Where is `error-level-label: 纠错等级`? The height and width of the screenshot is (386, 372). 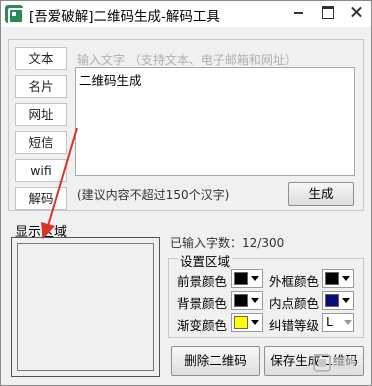
error-level-label: 纠错等级 is located at coordinates (294, 325).